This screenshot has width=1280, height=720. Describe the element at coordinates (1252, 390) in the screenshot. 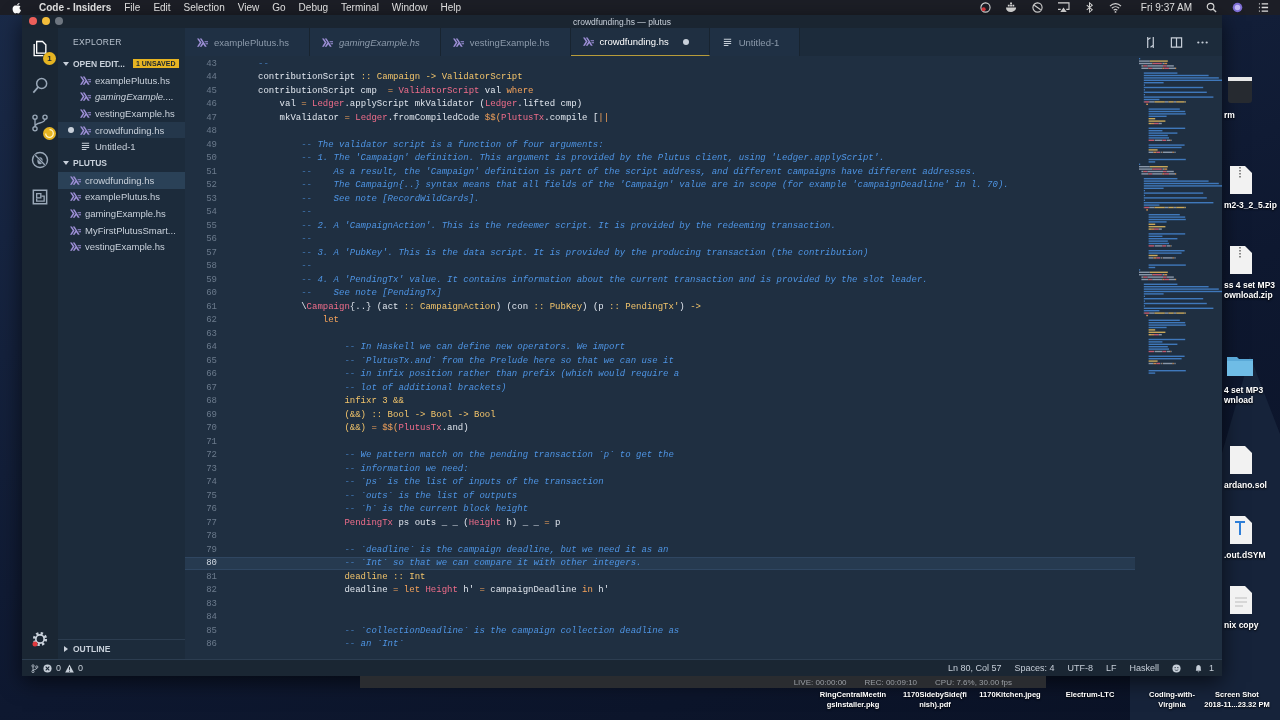

I see `desktop-item-label: 4 set MP3` at that location.